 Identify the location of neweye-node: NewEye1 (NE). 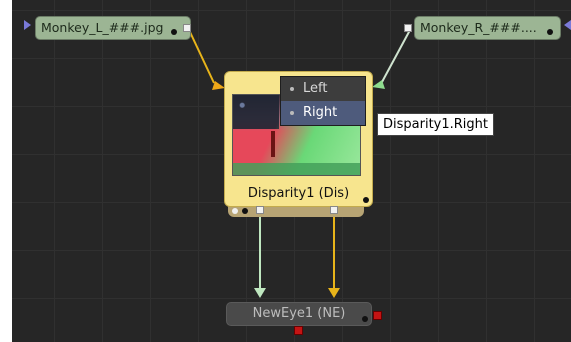
(299, 314).